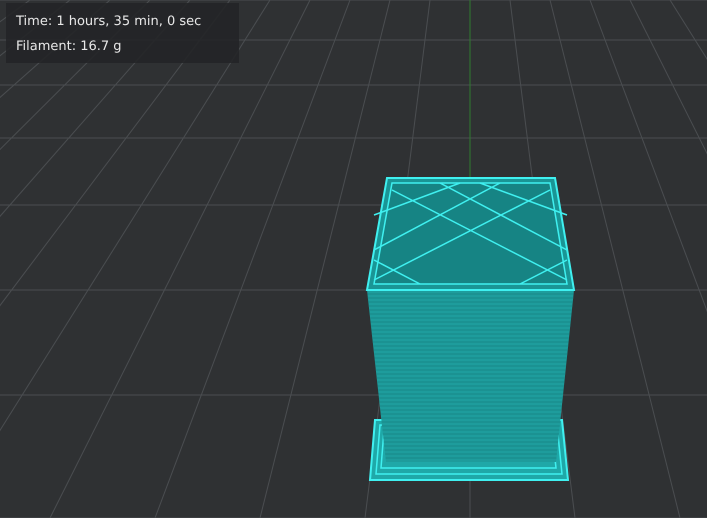 The height and width of the screenshot is (518, 707). What do you see at coordinates (69, 47) in the screenshot?
I see `filament-weight-text: Filament: 16.7 g` at bounding box center [69, 47].